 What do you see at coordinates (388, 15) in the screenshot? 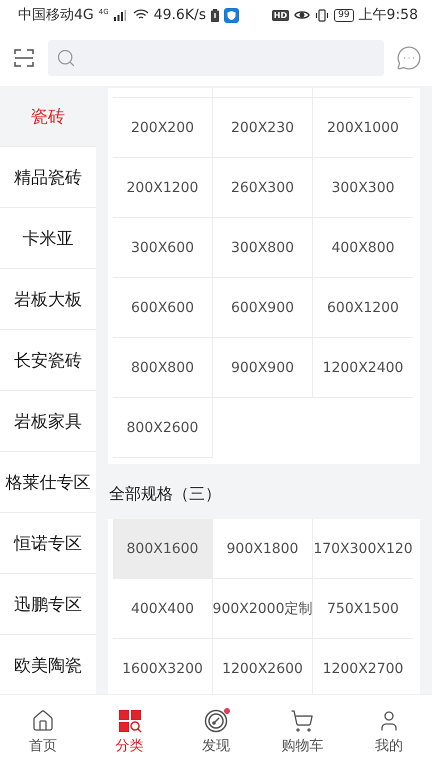
I see `clock-time: 上午9:58` at bounding box center [388, 15].